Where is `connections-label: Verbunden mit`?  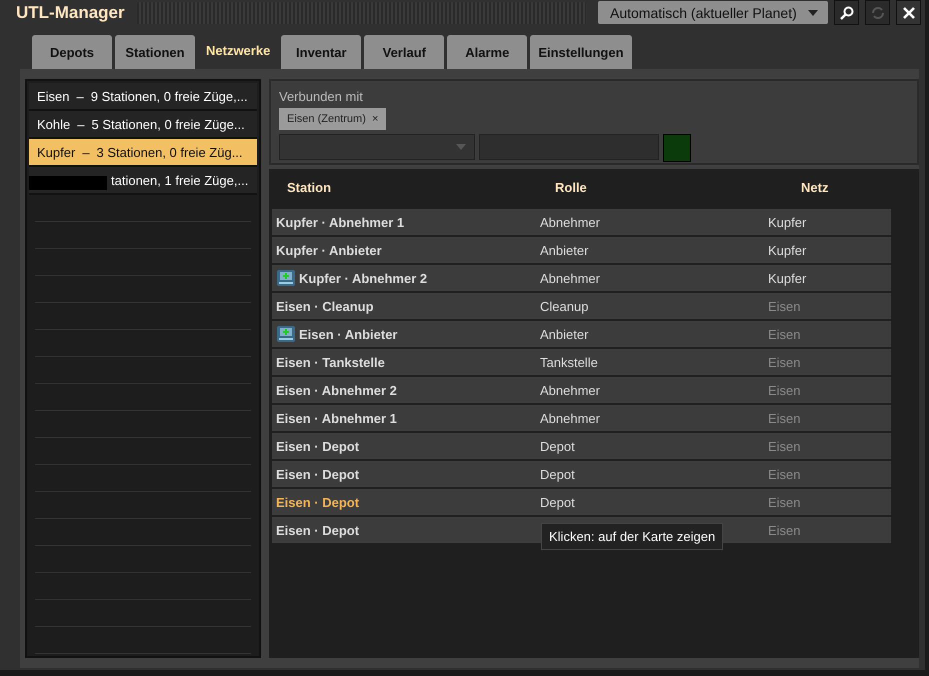 connections-label: Verbunden mit is located at coordinates (321, 96).